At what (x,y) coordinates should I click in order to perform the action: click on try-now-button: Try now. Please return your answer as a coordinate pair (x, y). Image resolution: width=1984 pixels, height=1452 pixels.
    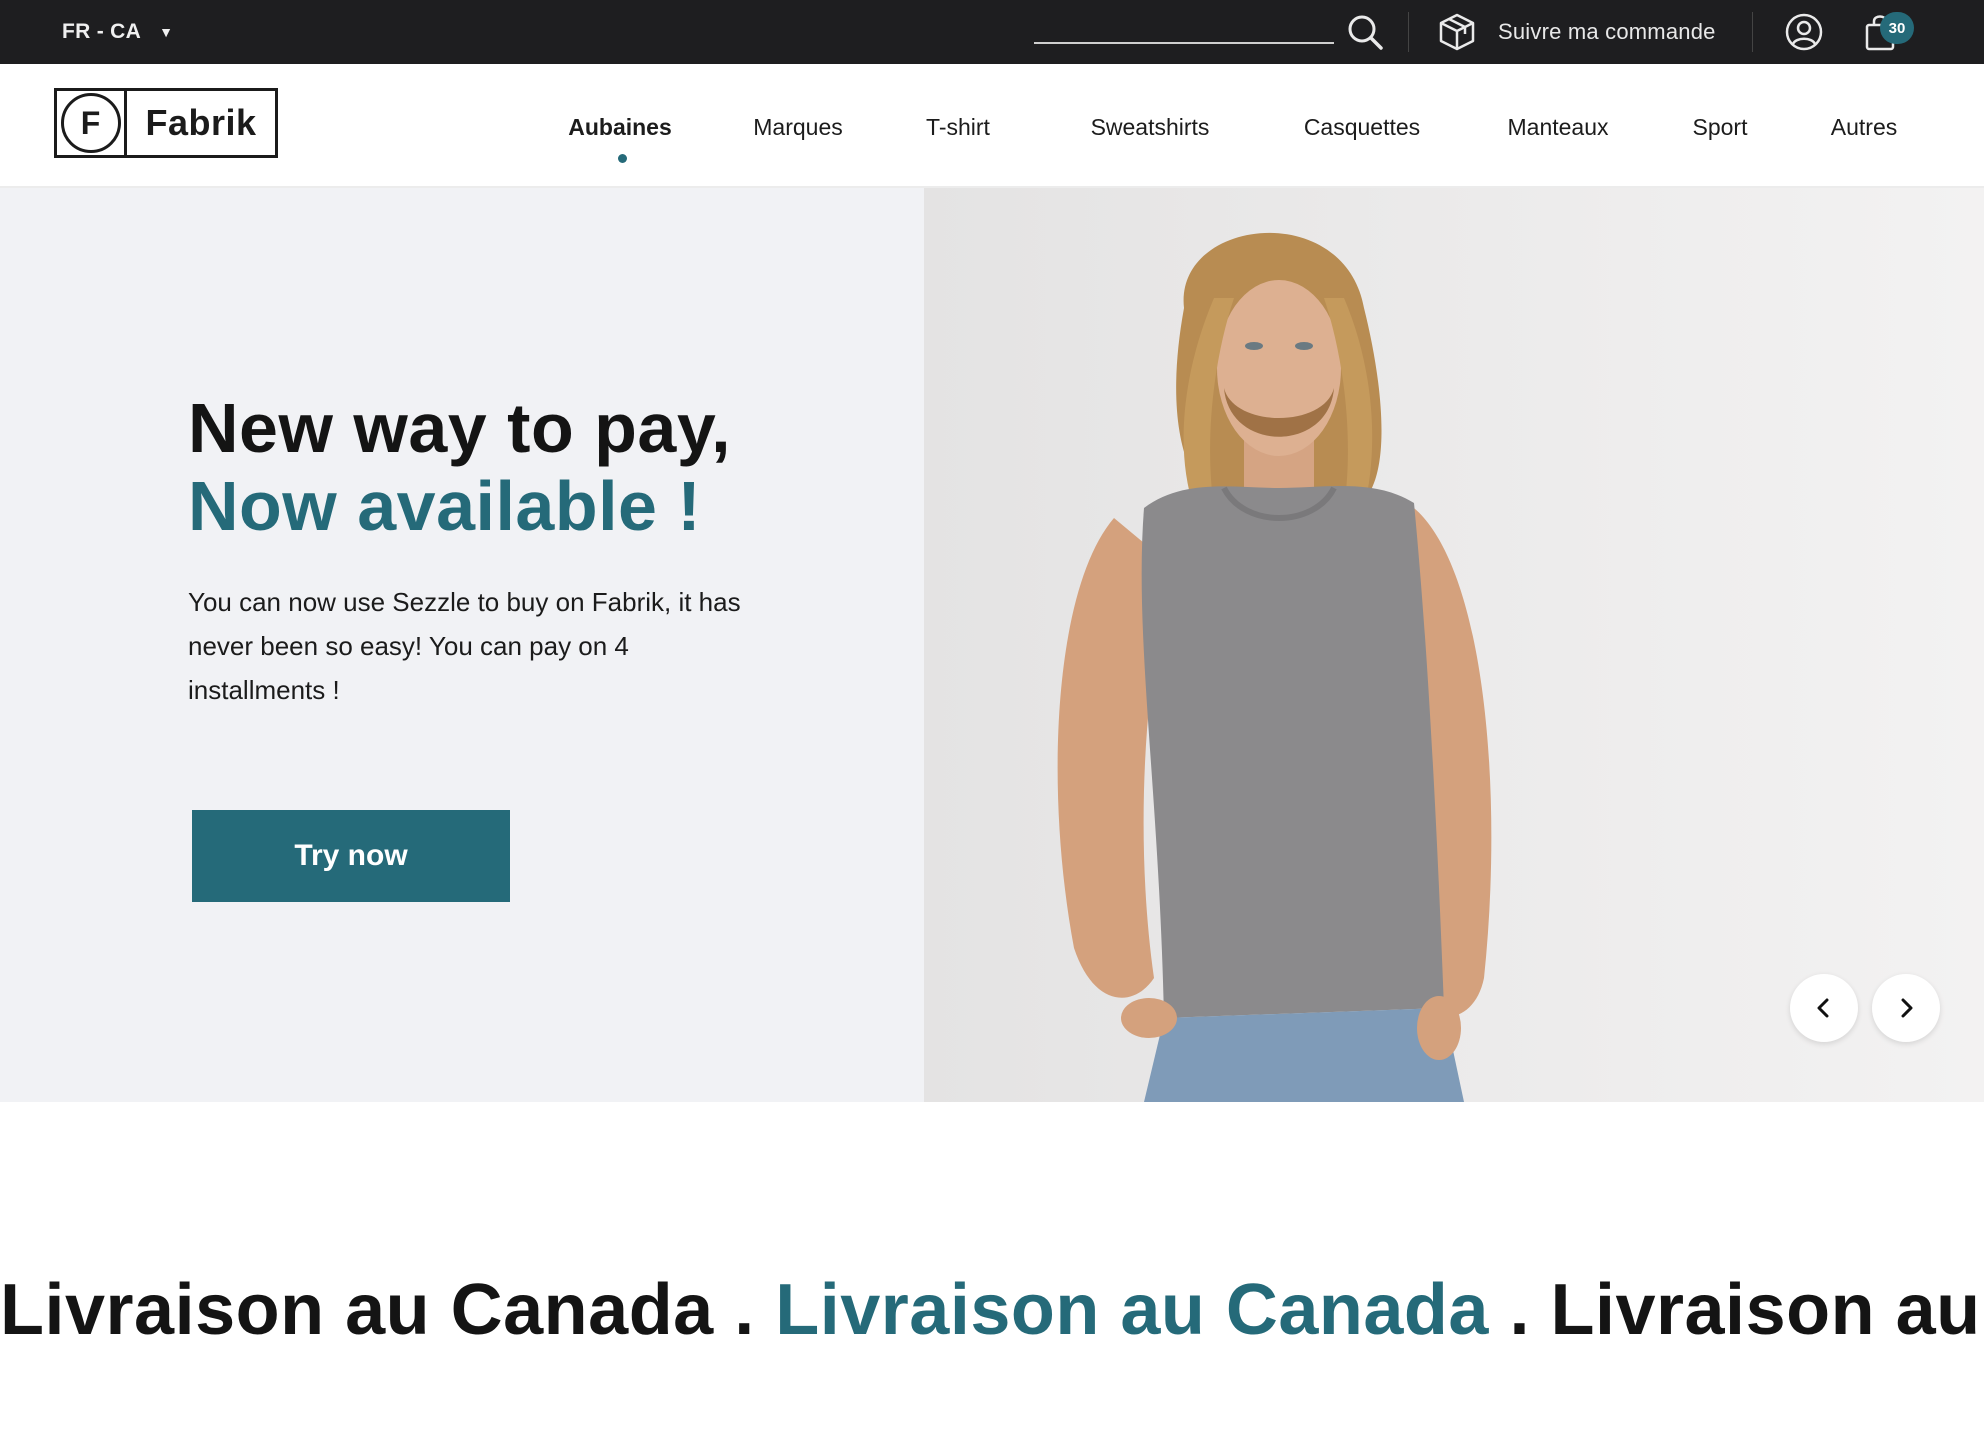
    Looking at the image, I should click on (351, 856).